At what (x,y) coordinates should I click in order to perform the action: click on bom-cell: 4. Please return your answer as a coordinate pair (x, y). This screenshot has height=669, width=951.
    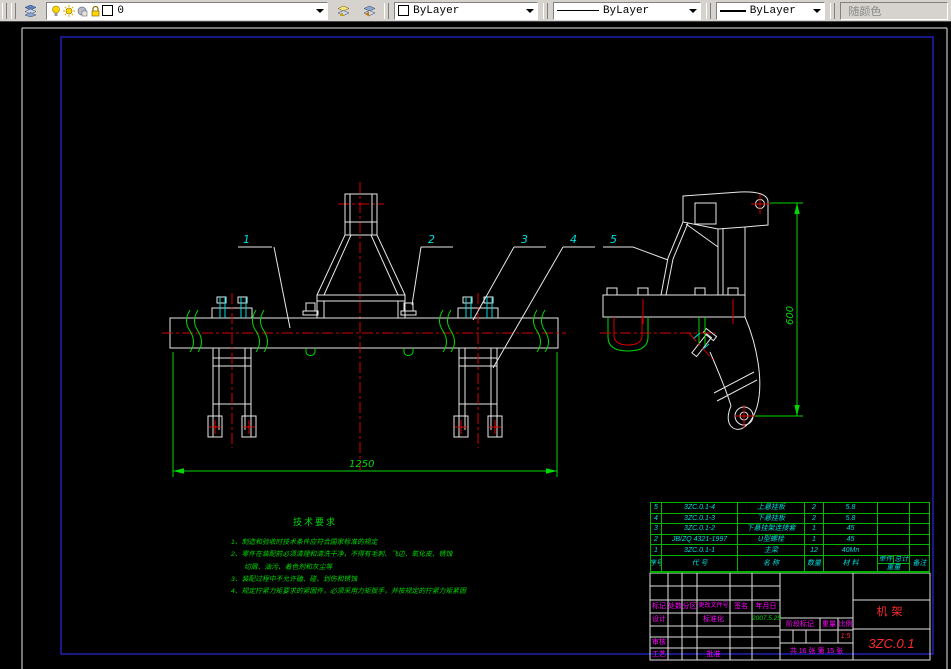
    Looking at the image, I should click on (656, 519).